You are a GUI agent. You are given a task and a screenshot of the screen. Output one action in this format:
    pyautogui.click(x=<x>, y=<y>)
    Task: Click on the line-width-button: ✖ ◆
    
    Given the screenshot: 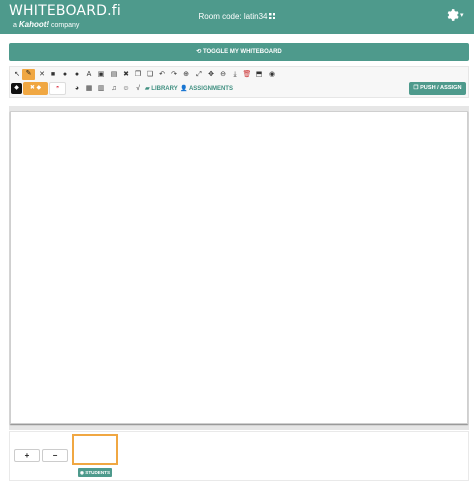 What is the action you would take?
    pyautogui.click(x=35, y=88)
    